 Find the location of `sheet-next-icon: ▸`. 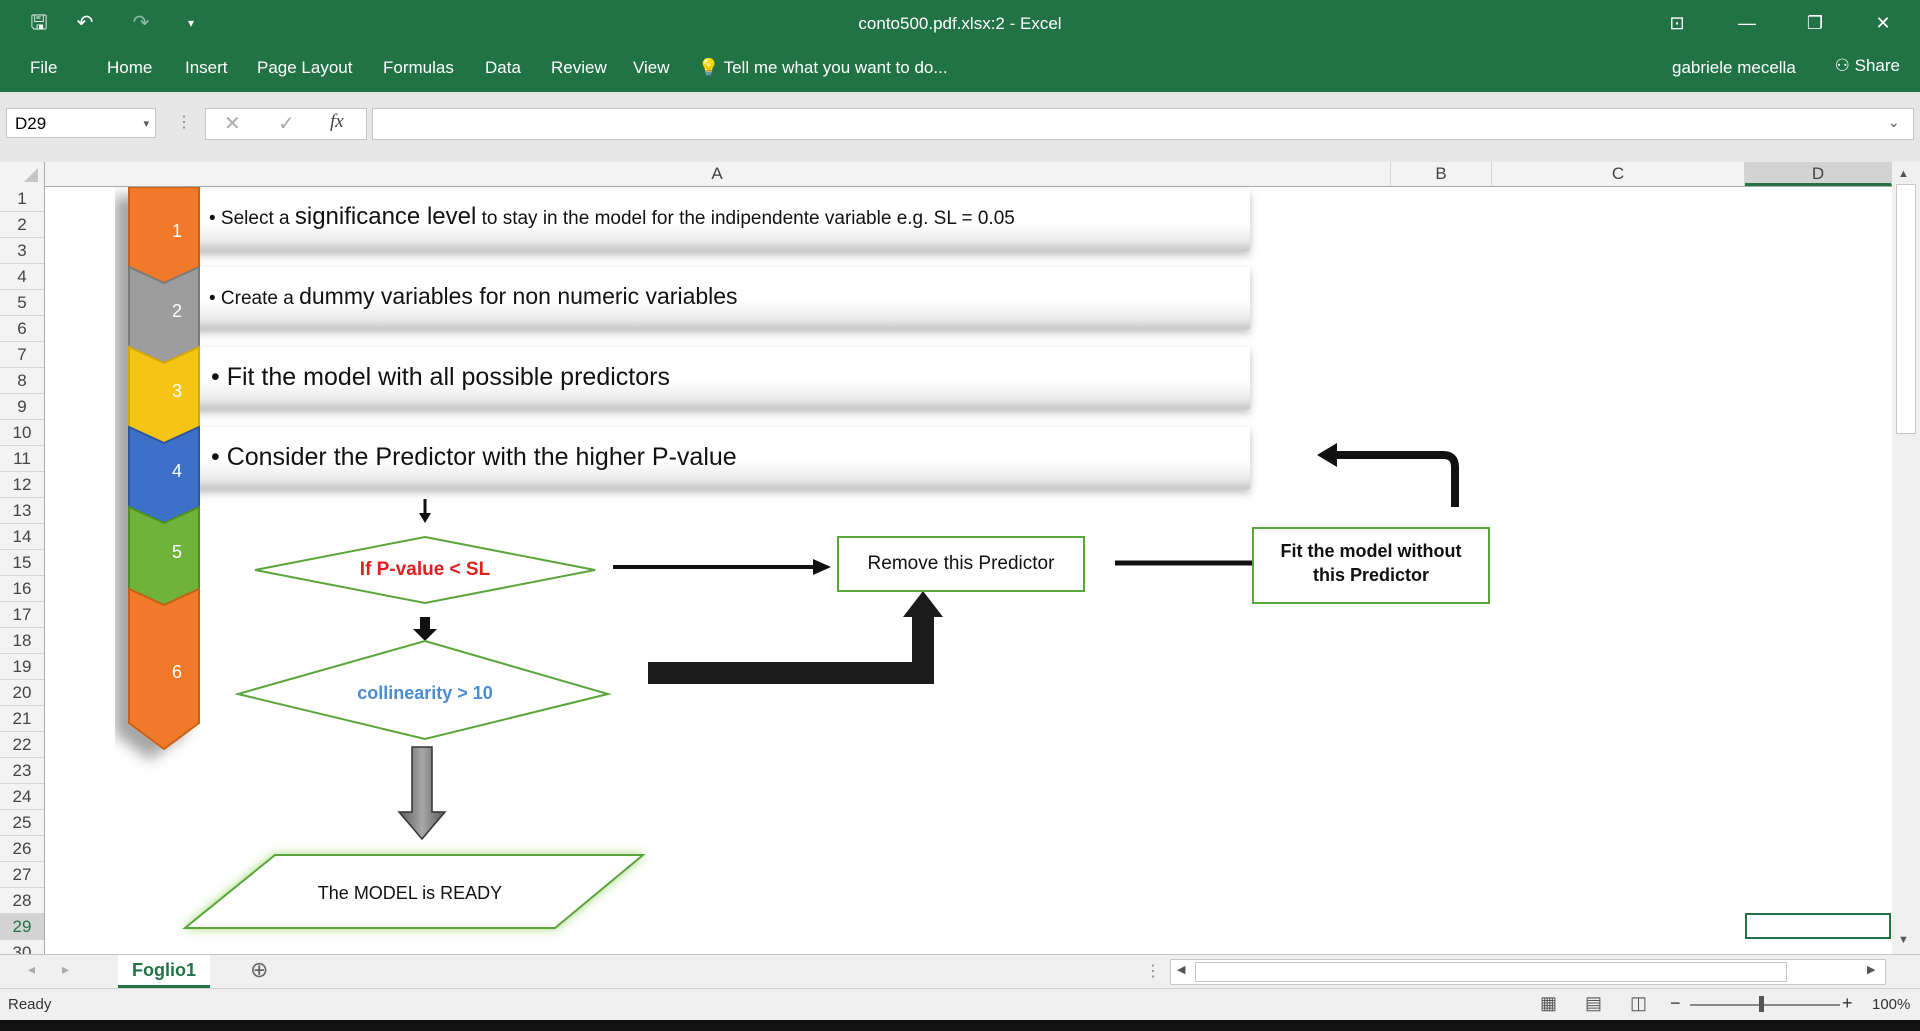

sheet-next-icon: ▸ is located at coordinates (65, 969).